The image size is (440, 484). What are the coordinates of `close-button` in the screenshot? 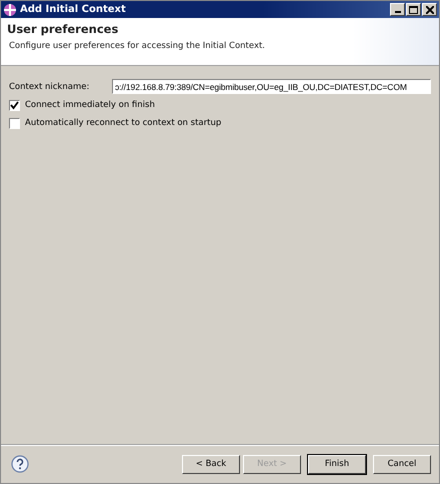 It's located at (429, 9).